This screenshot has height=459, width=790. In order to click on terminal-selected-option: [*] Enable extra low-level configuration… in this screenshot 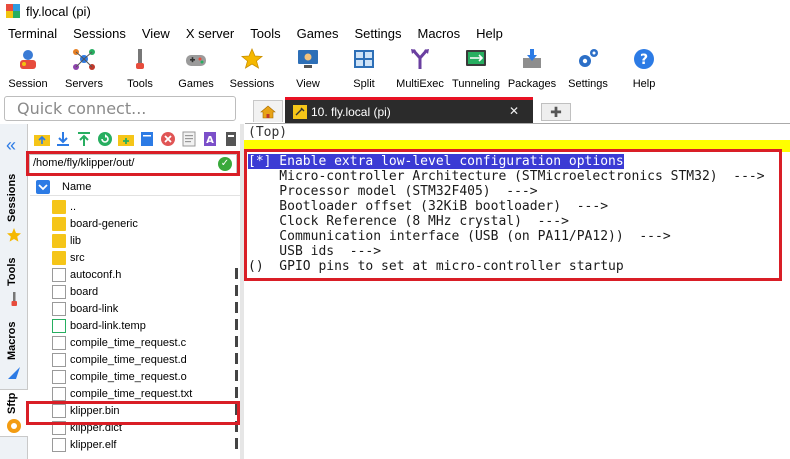, I will do `click(436, 161)`.